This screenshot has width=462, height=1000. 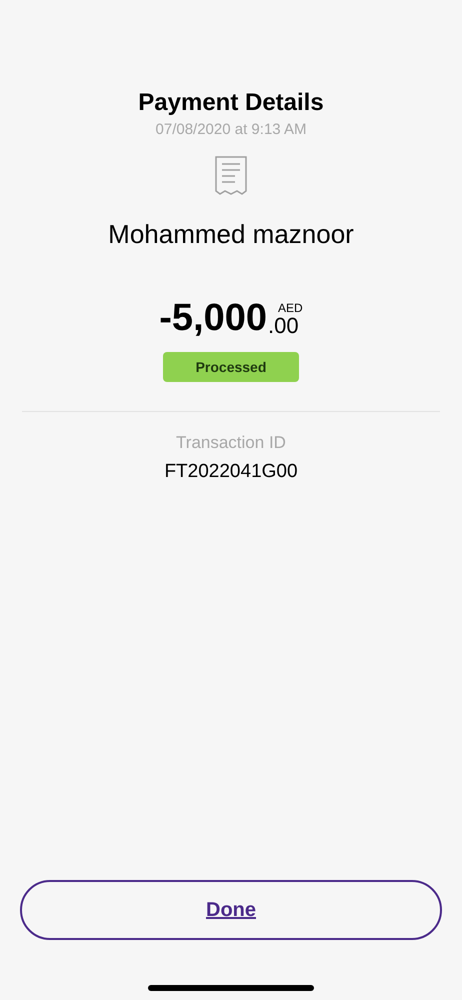 I want to click on status-badge: Processed, so click(x=231, y=367).